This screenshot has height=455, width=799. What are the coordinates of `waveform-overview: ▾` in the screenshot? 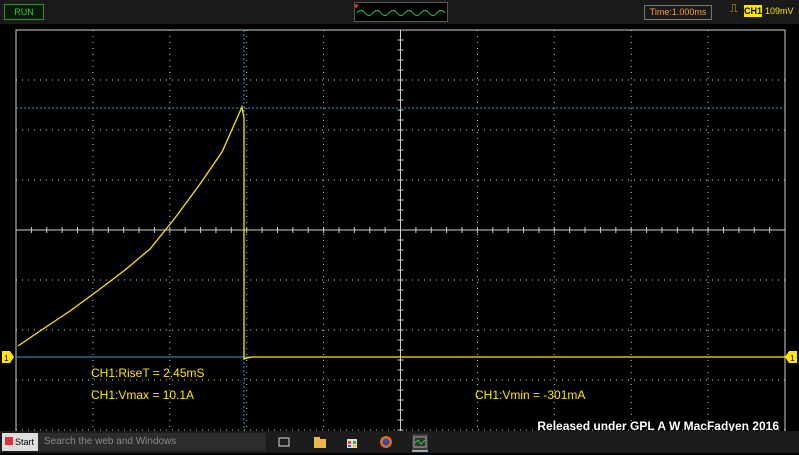 It's located at (401, 11).